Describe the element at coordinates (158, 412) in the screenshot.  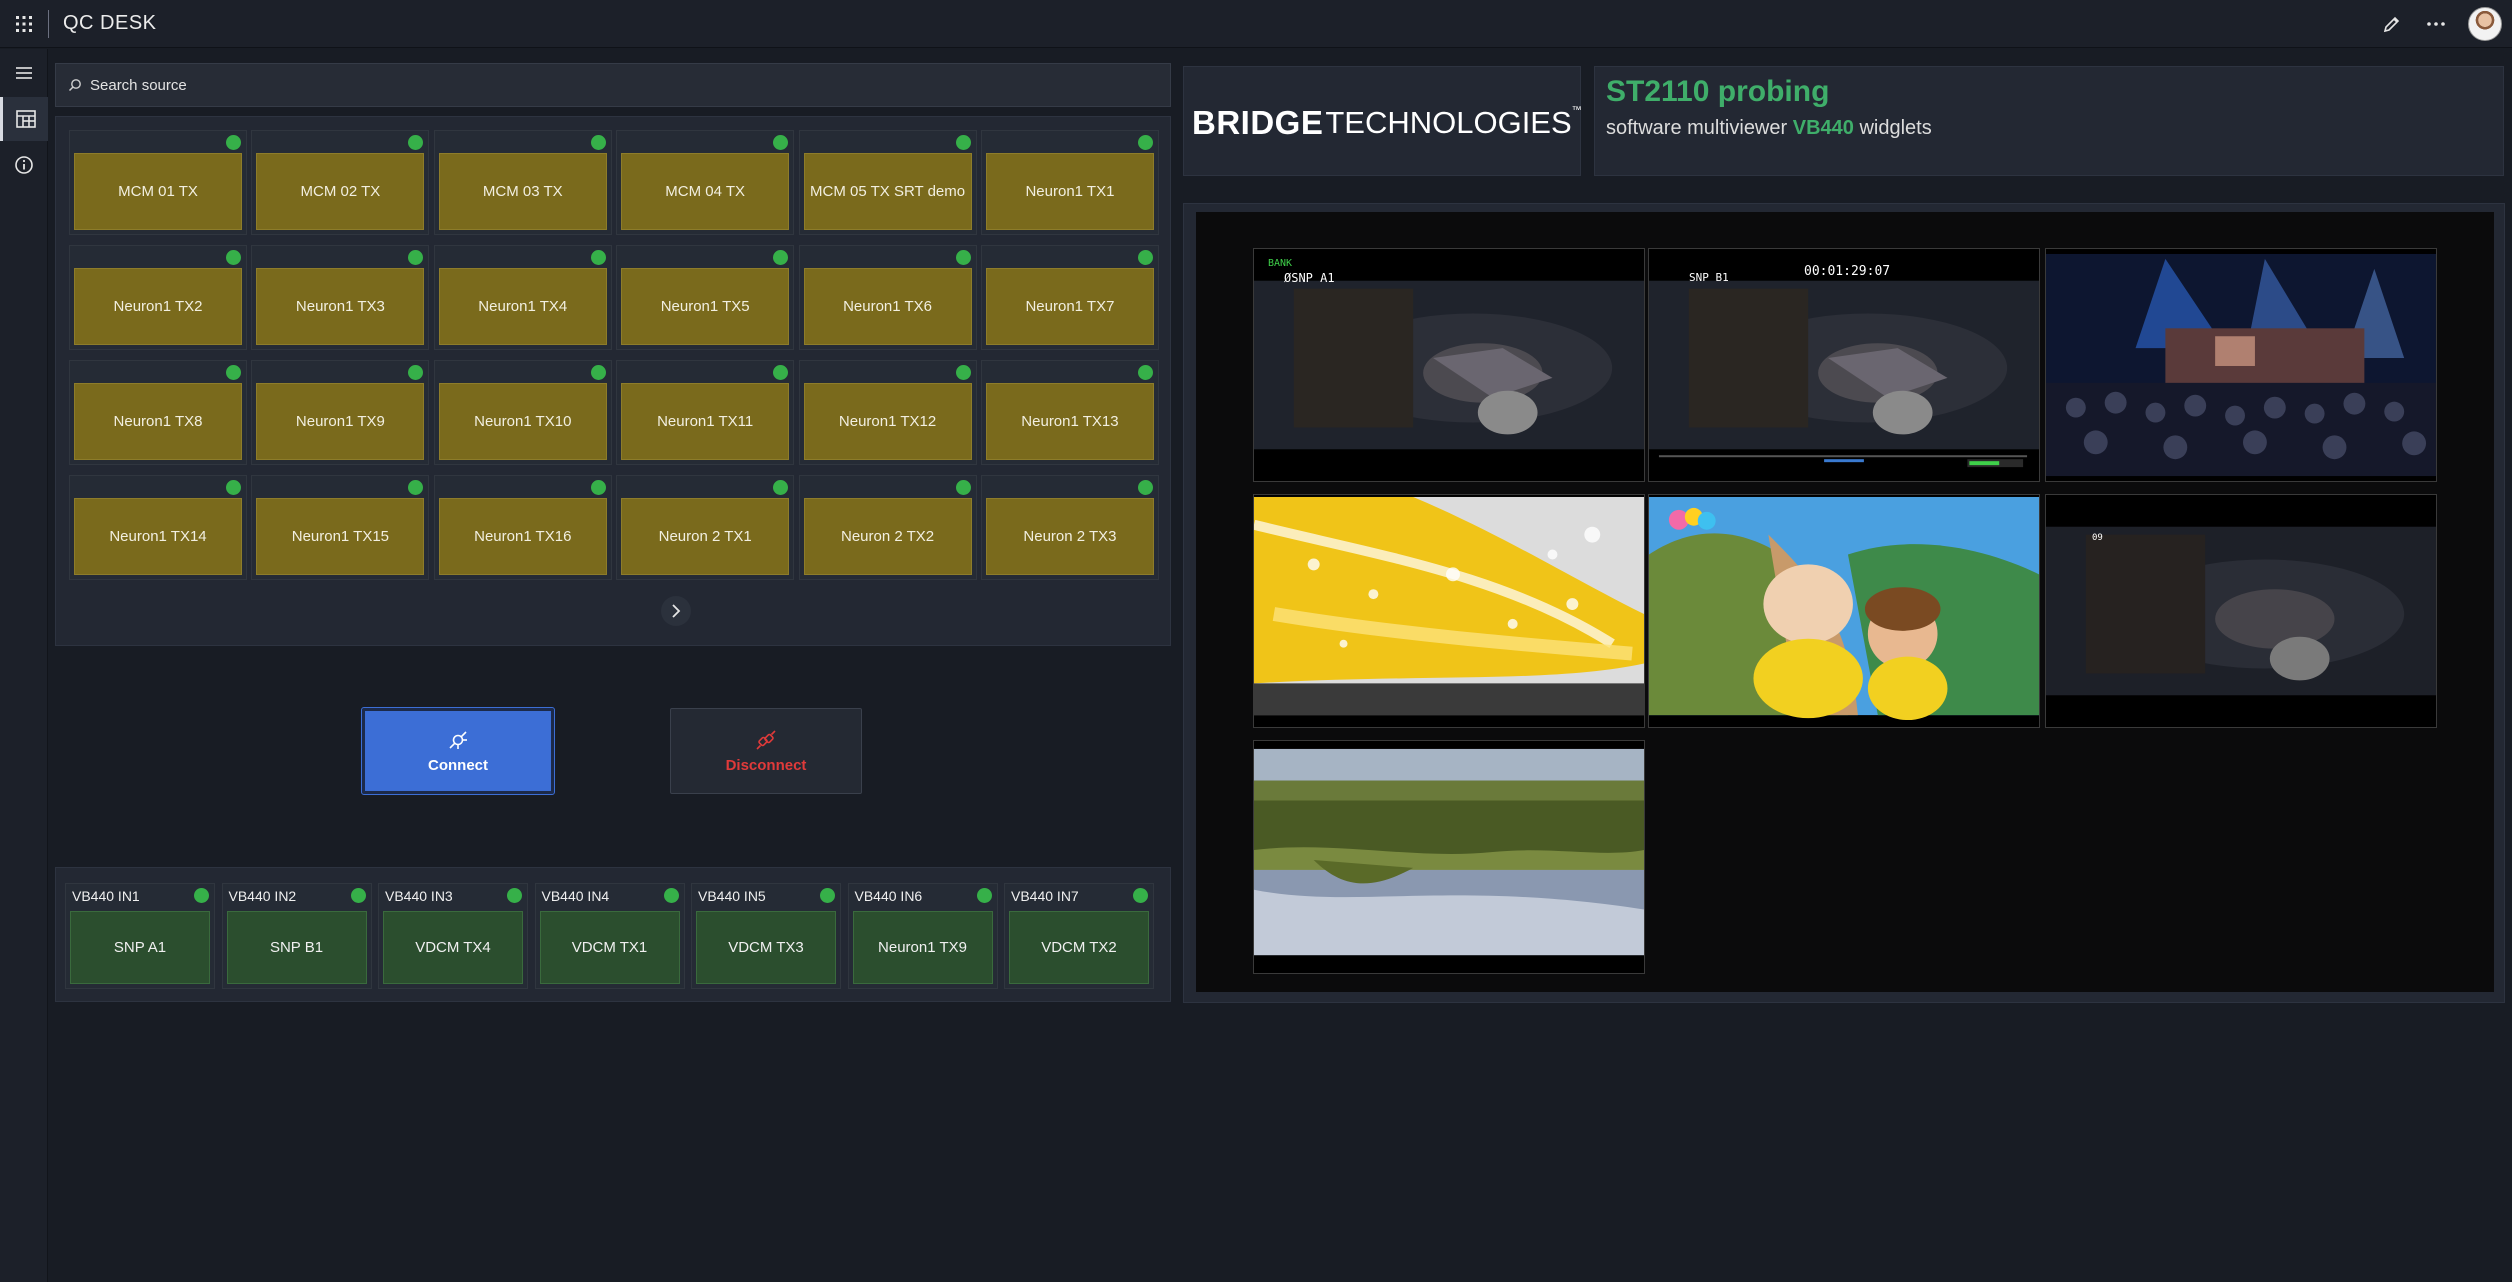
I see `source-tile: Neuron1 TX8` at that location.